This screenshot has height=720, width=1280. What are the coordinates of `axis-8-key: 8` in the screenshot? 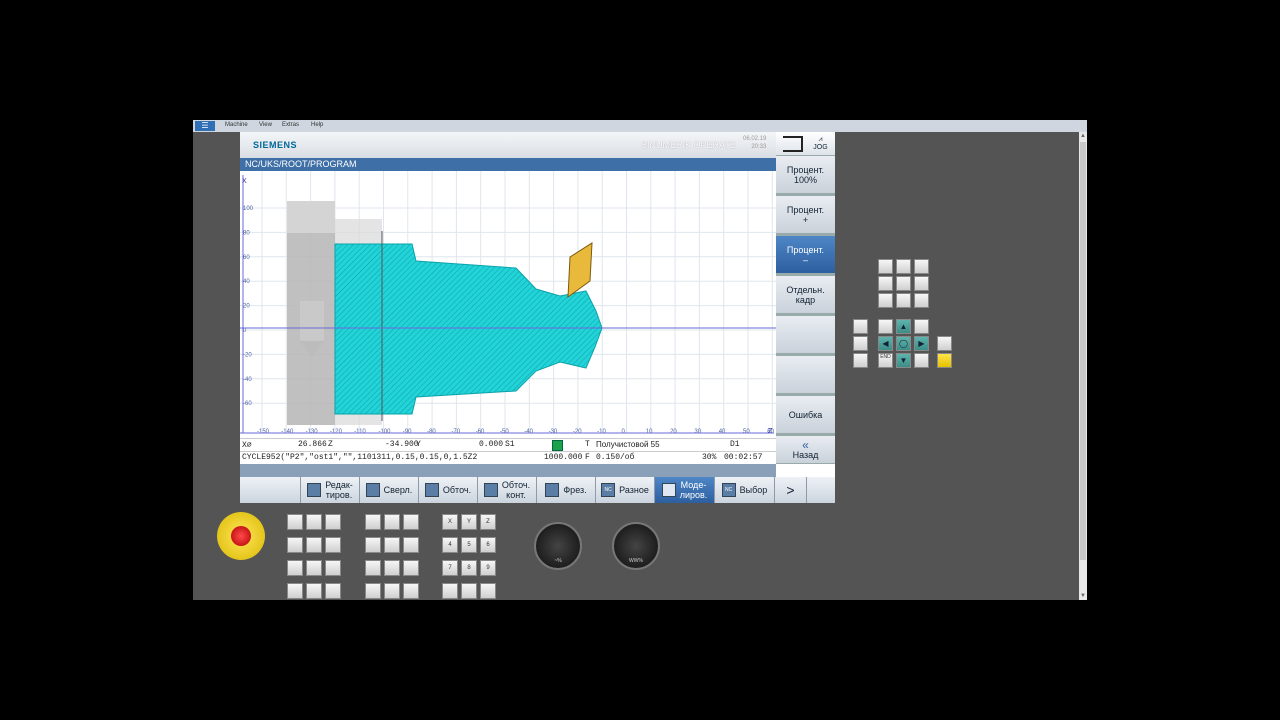 It's located at (469, 568).